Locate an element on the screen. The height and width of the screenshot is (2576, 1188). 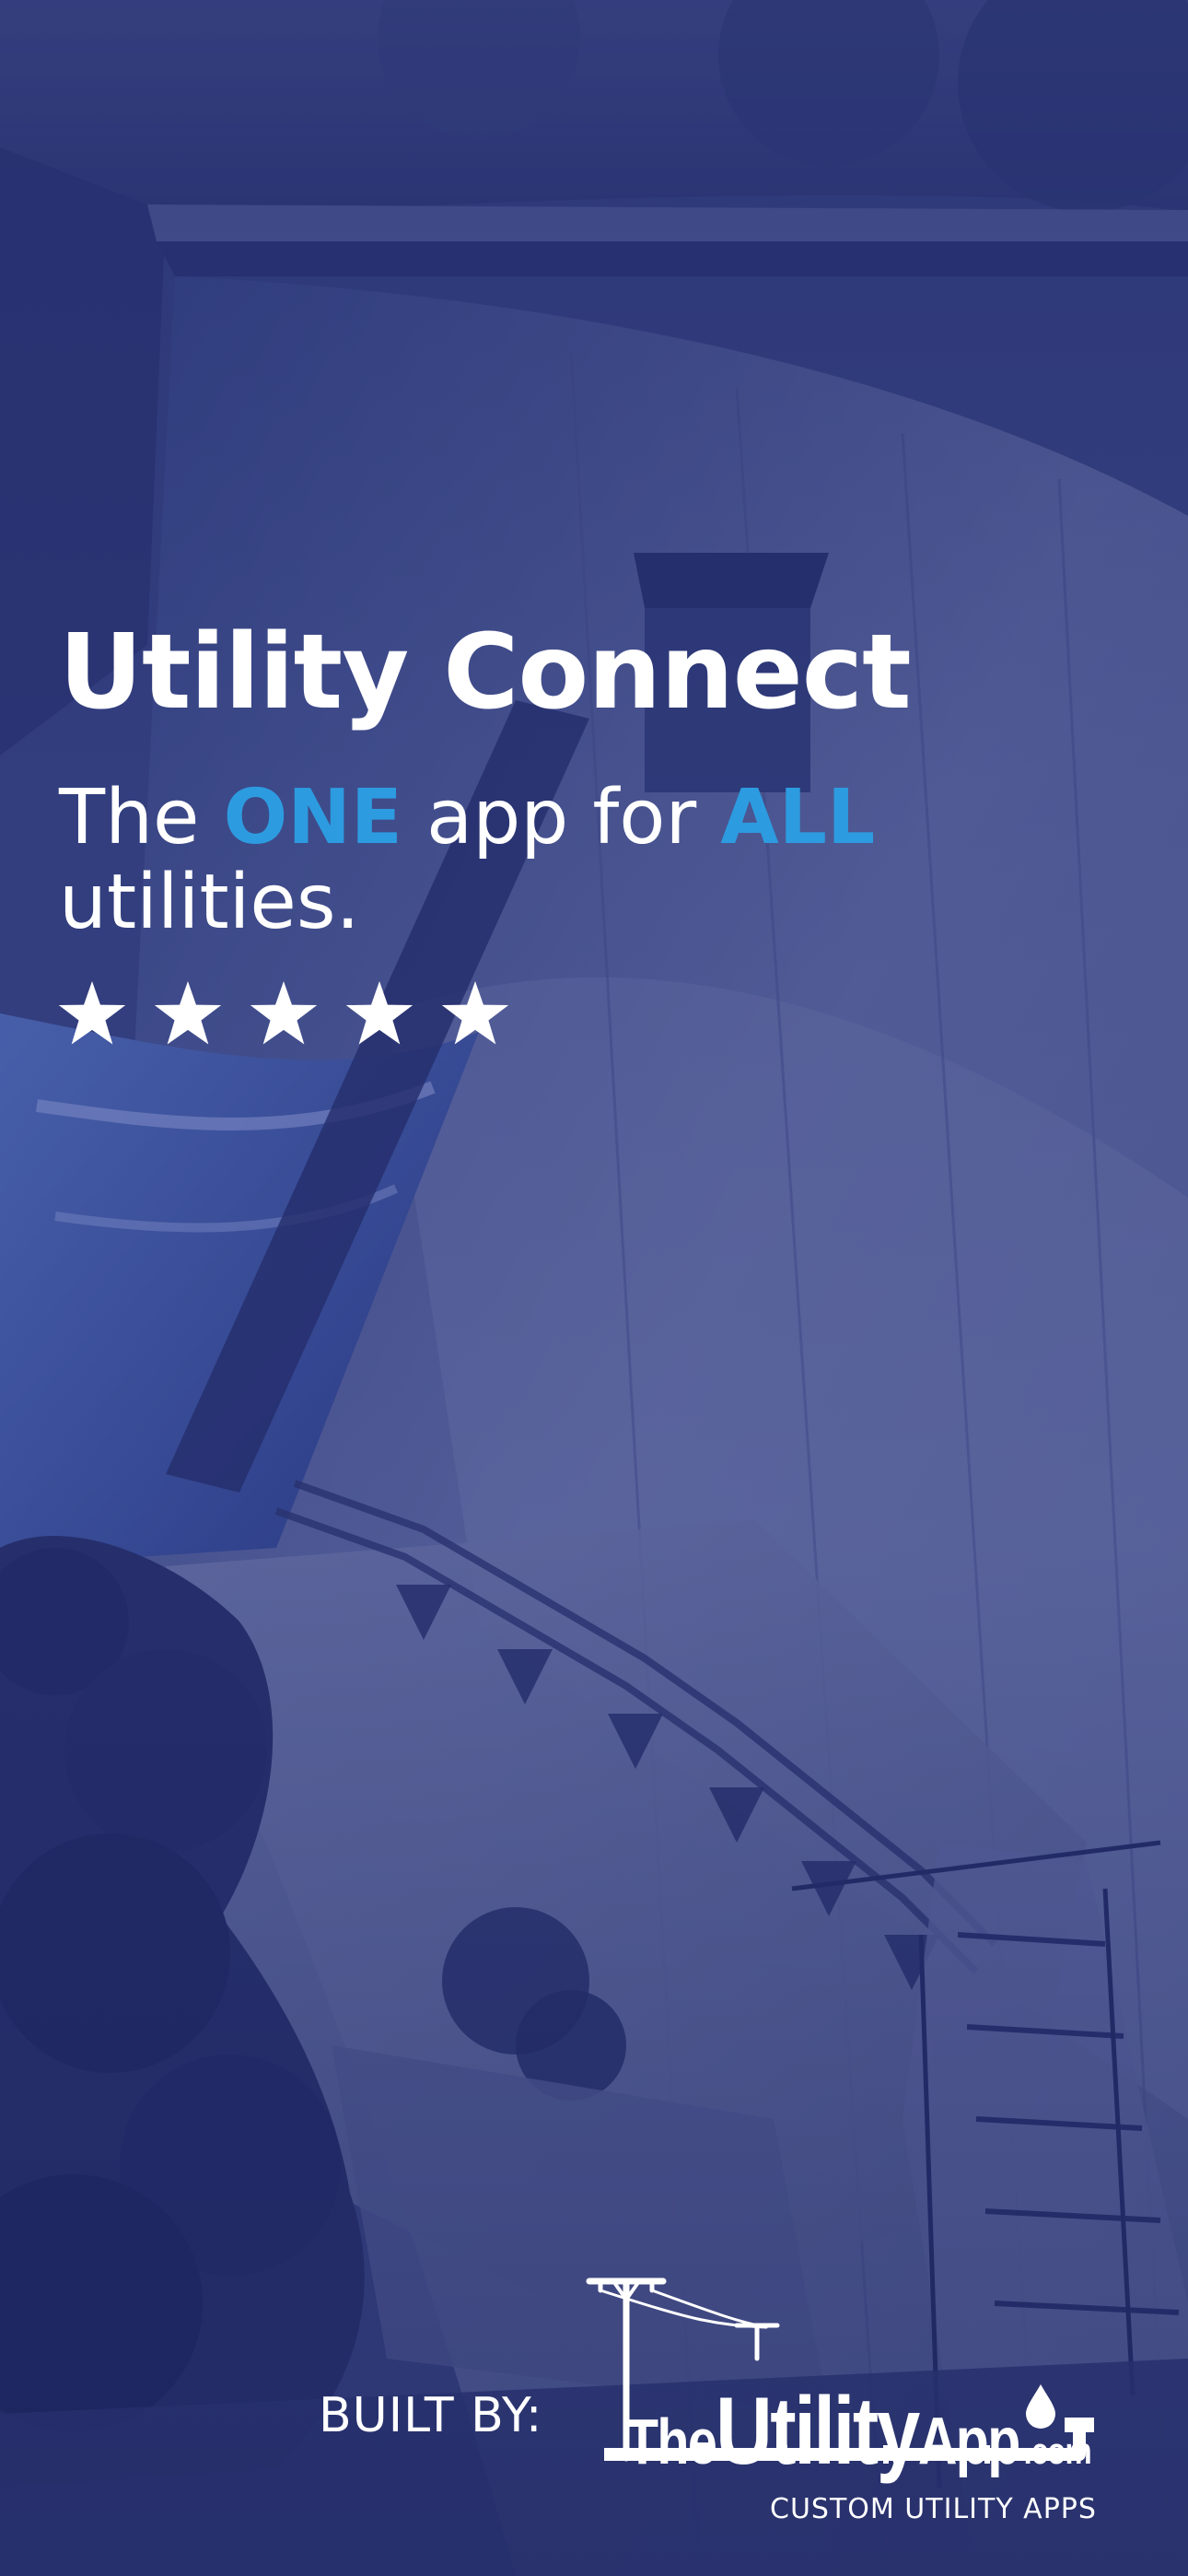
brand-wordmark: The Utility App .com is located at coordinates (859, 2432).